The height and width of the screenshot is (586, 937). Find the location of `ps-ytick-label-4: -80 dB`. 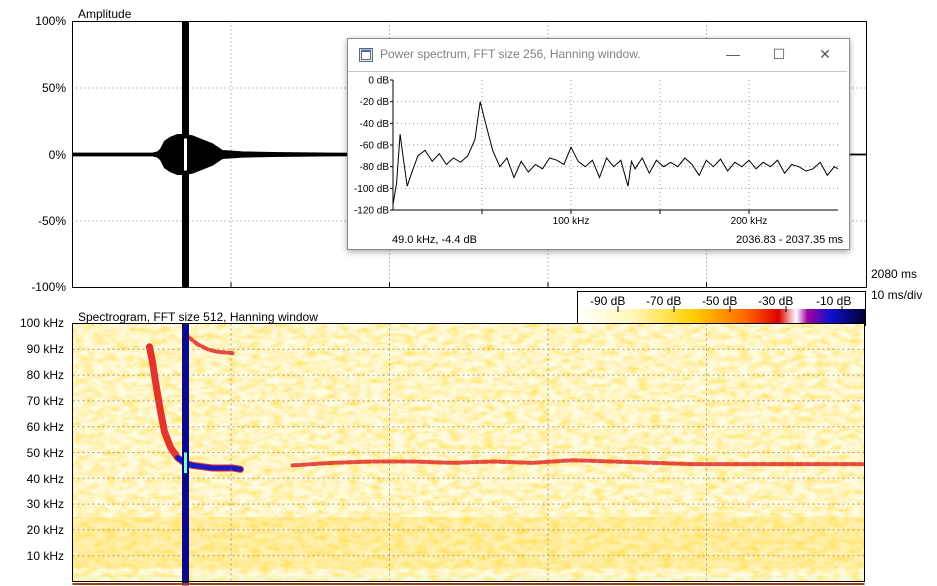

ps-ytick-label-4: -80 dB is located at coordinates (375, 167).